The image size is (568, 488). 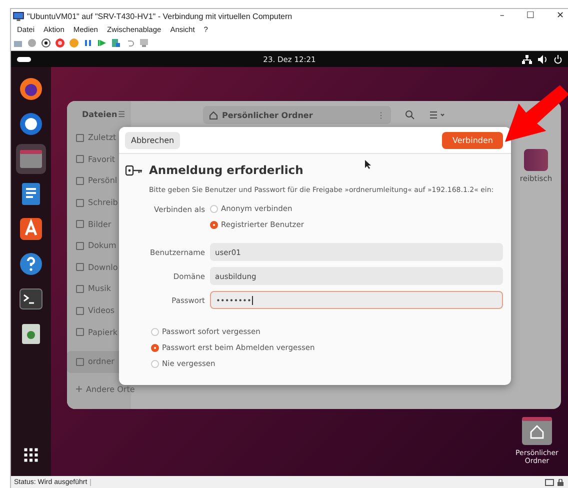 I want to click on network-icon, so click(x=527, y=59).